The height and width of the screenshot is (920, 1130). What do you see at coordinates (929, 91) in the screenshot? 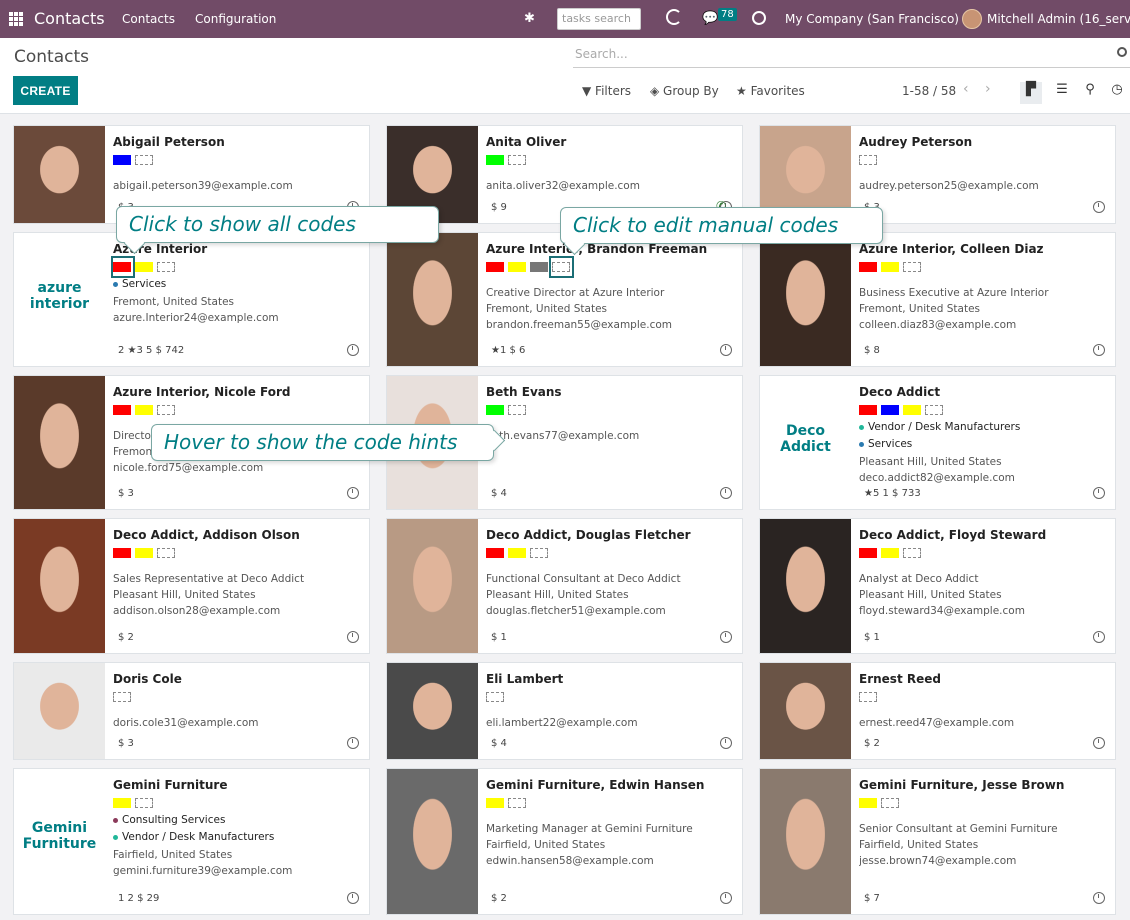
I see `pager-value: 1-58 / 58` at bounding box center [929, 91].